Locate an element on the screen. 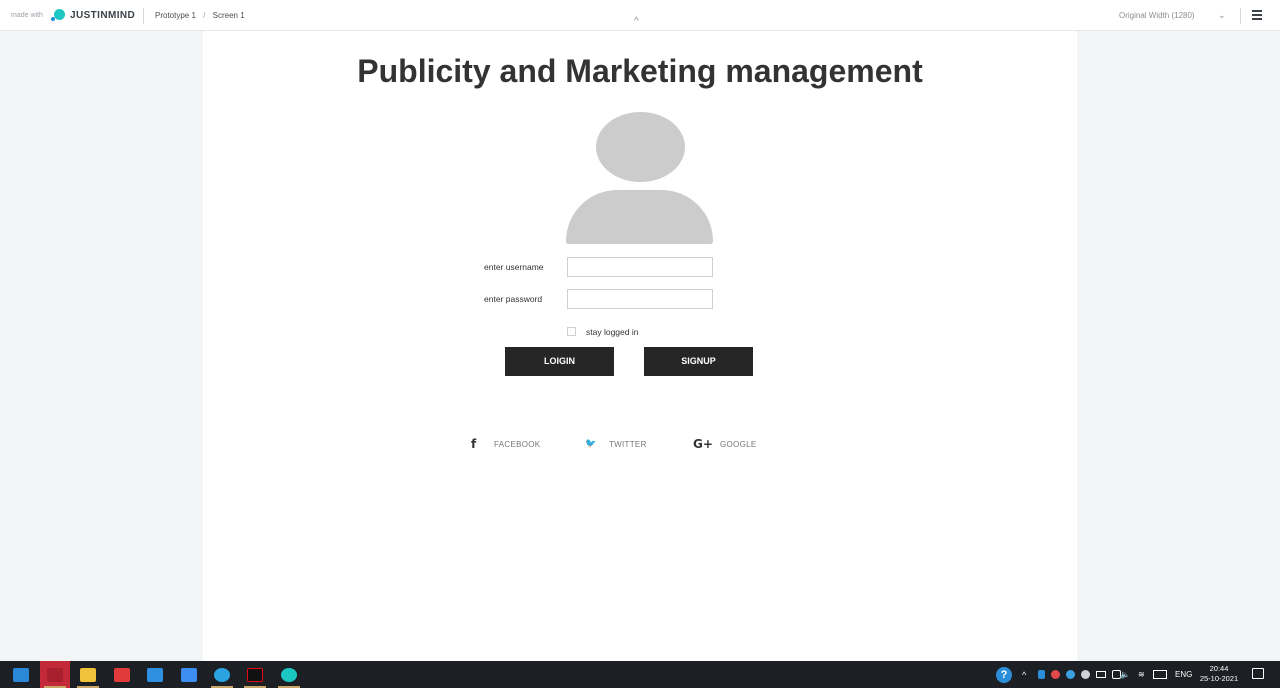  login-button: LOIGIN is located at coordinates (559, 361).